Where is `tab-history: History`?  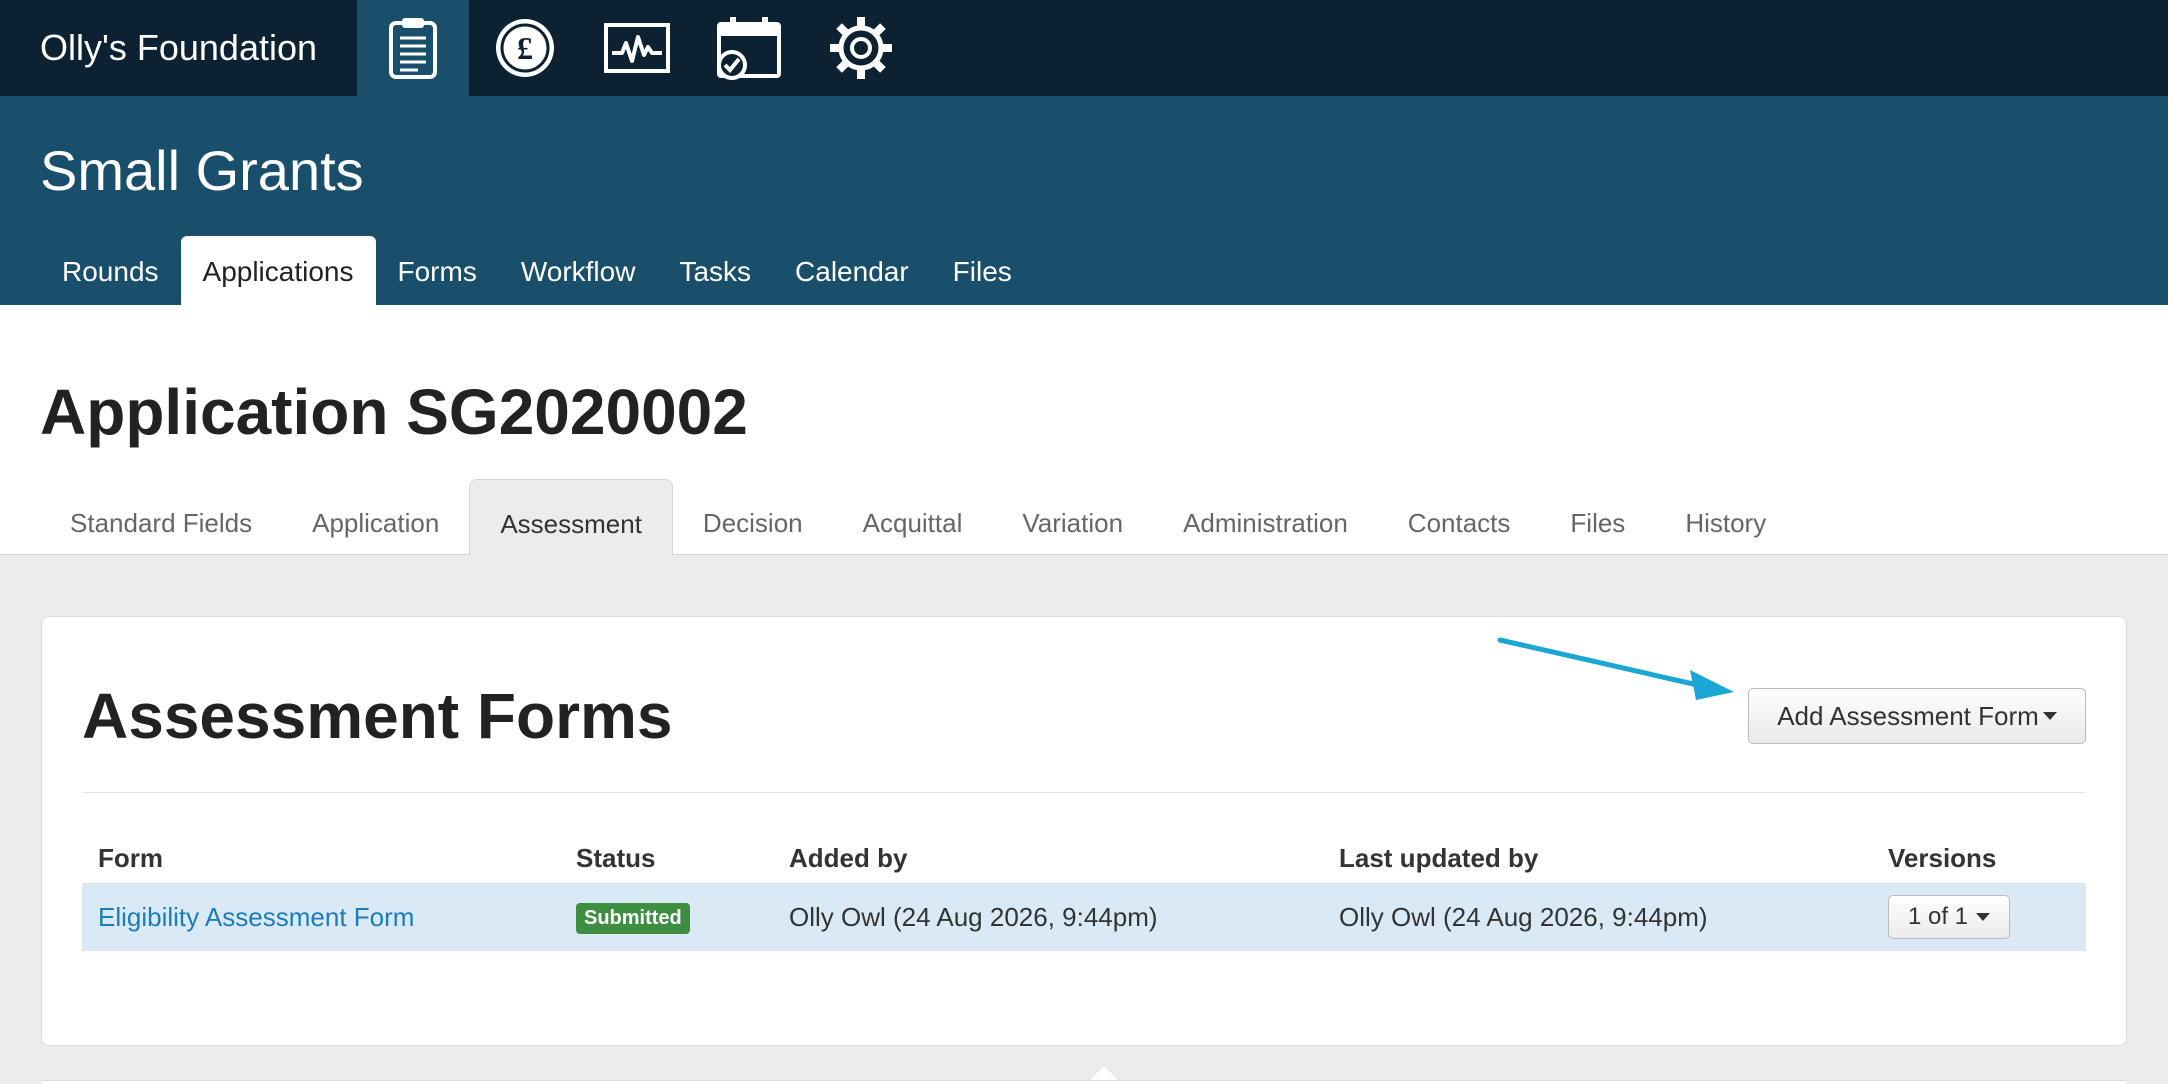 tab-history: History is located at coordinates (1725, 517).